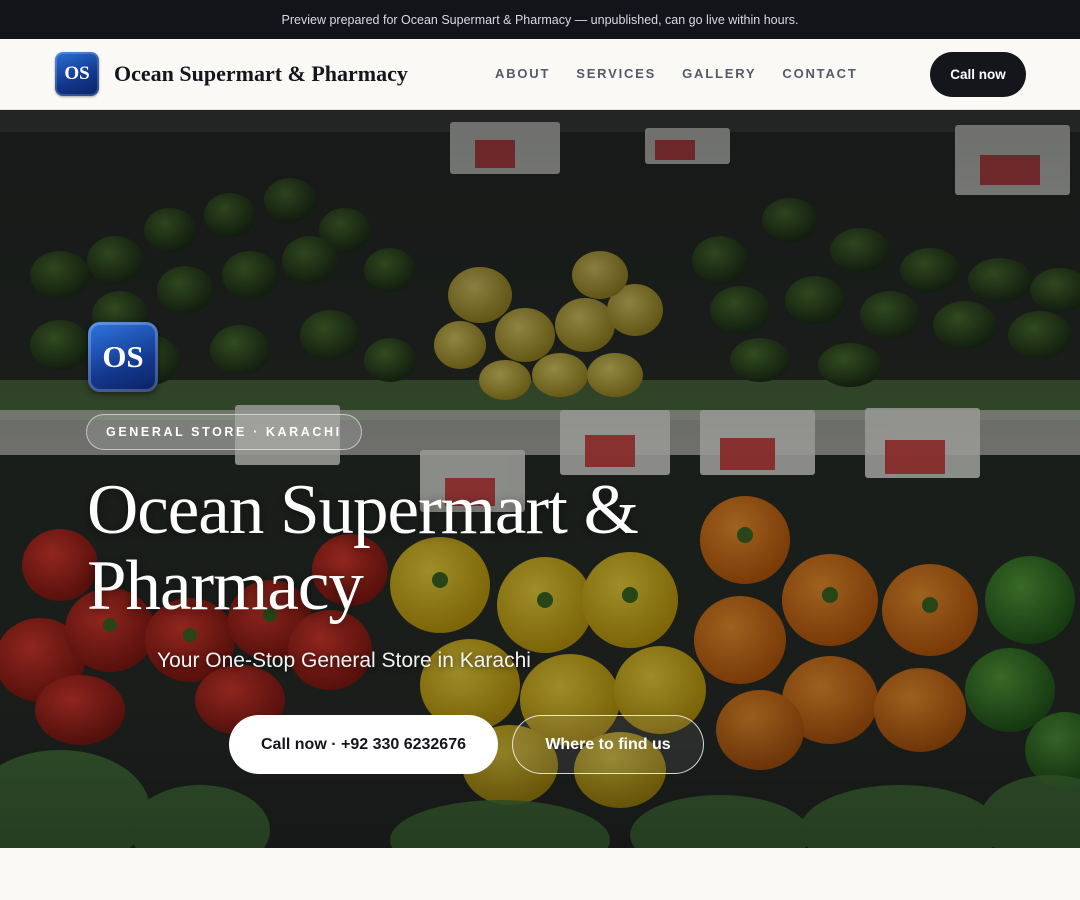 Image resolution: width=1080 pixels, height=900 pixels. Describe the element at coordinates (261, 73) in the screenshot. I see `brand-name: Ocean Supermart & Pharmacy` at that location.